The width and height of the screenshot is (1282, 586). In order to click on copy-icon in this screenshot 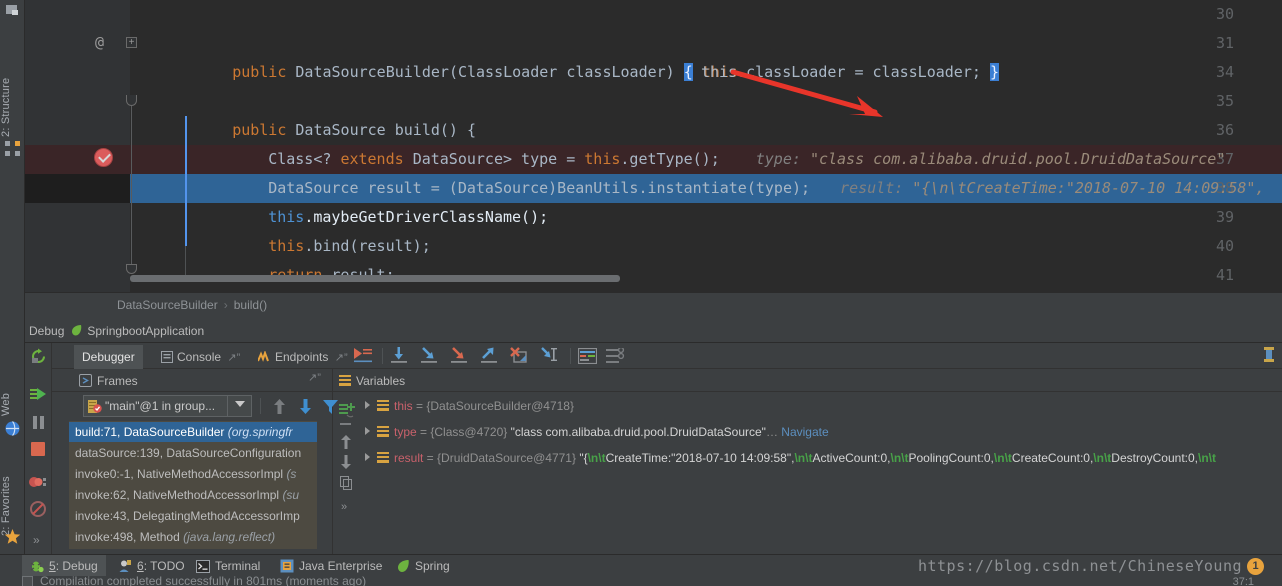, I will do `click(346, 485)`.